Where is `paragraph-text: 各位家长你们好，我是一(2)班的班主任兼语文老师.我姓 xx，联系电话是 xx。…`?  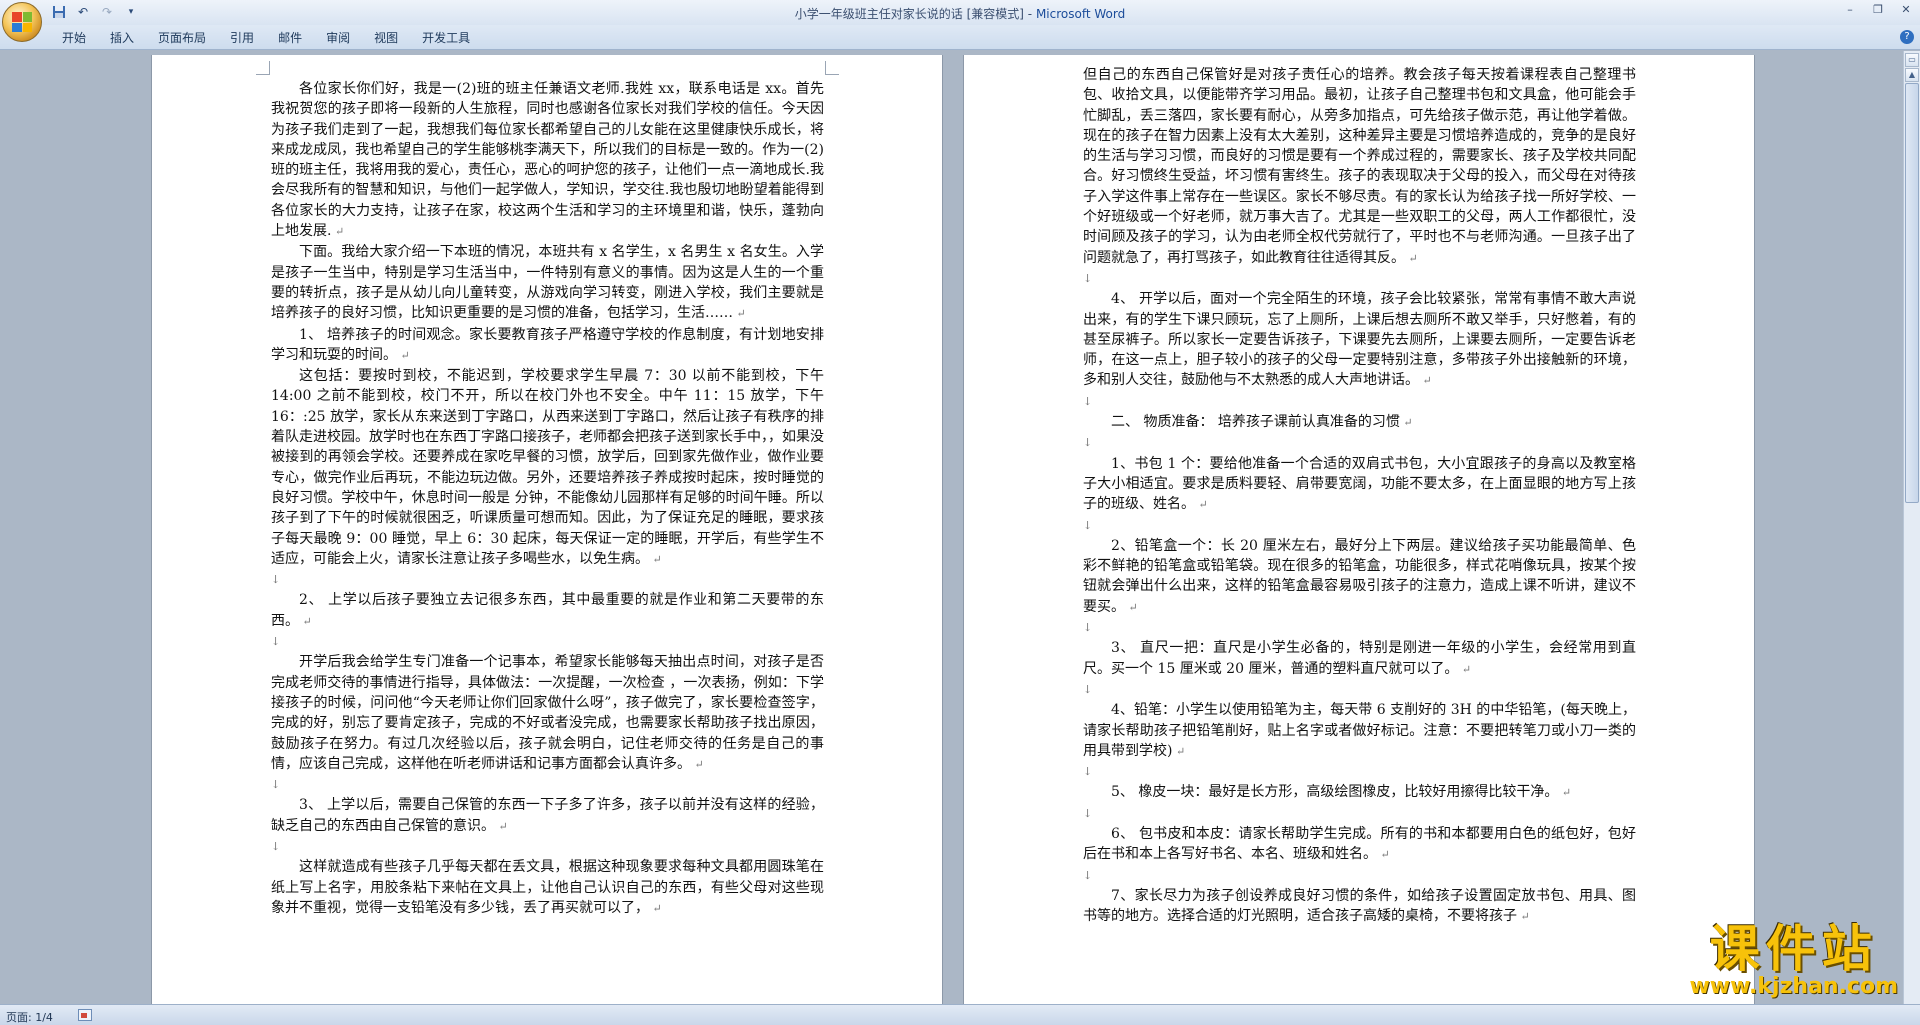 paragraph-text: 各位家长你们好，我是一(2)班的班主任兼语文老师.我姓 xx，联系电话是 xx。… is located at coordinates (547, 160).